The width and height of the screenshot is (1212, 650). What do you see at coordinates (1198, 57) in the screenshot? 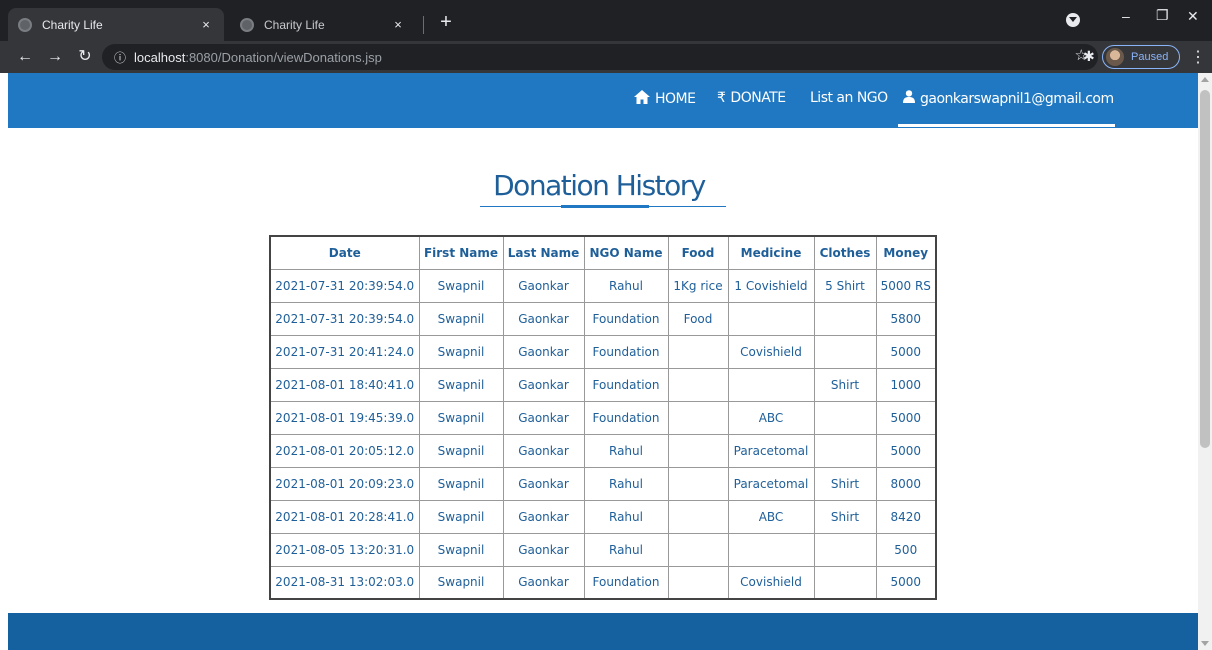
I see `browser-menu-icon: ⋮` at bounding box center [1198, 57].